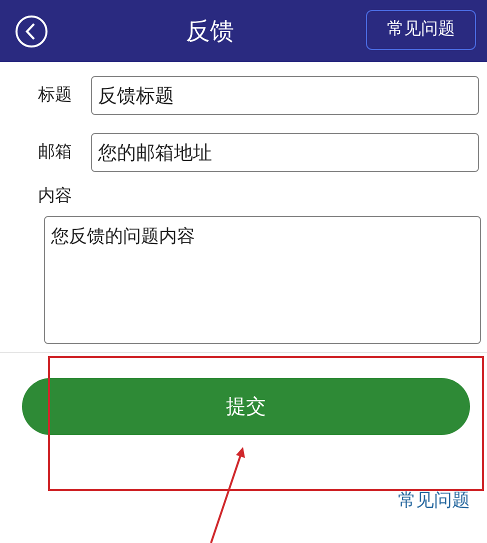  I want to click on field-label: 邮箱, so click(55, 152).